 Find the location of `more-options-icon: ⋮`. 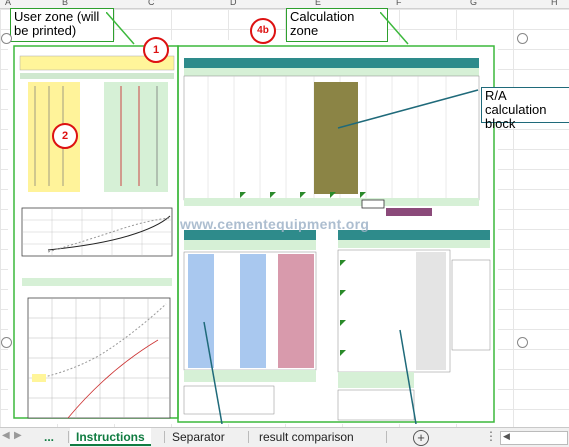

more-options-icon: ⋮ is located at coordinates (491, 436).